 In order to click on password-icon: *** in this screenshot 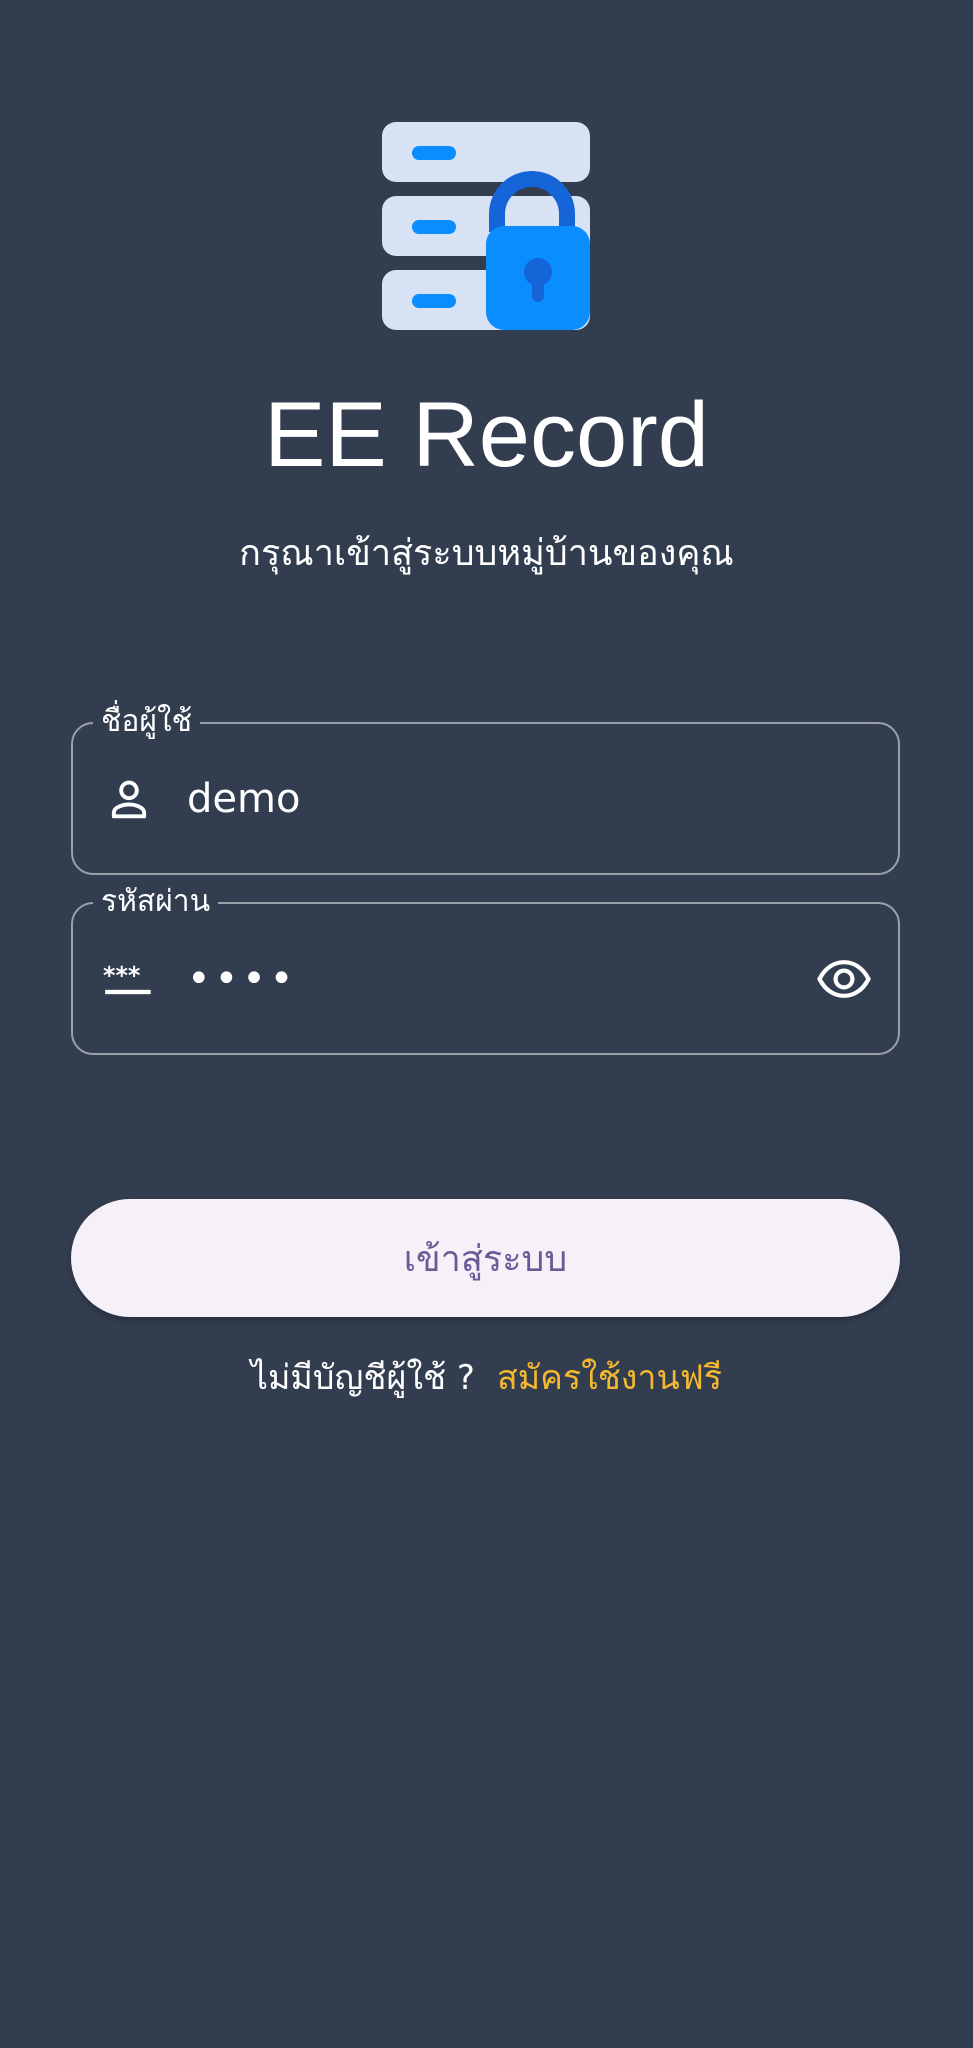, I will do `click(127, 977)`.